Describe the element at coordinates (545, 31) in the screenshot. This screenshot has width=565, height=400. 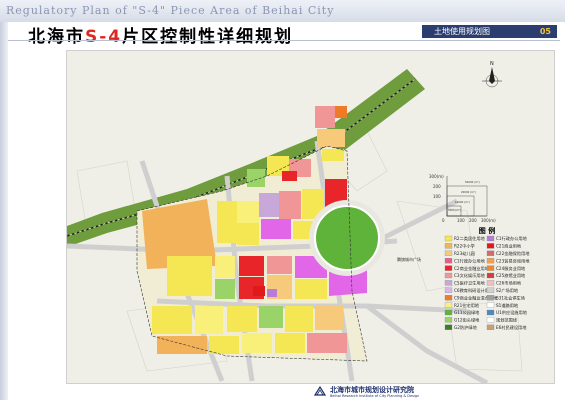
I see `sheet-number: 05` at that location.